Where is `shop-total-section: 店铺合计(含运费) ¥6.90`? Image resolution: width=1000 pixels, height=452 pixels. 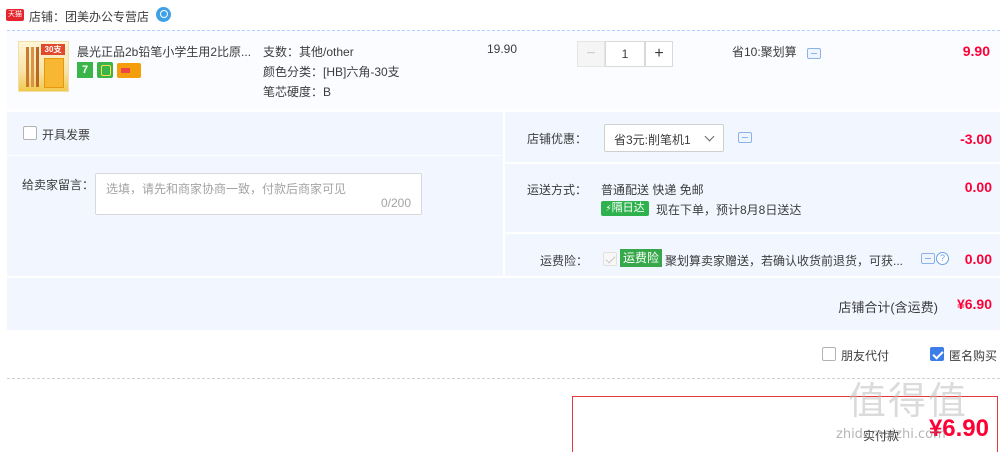 shop-total-section: 店铺合计(含运费) ¥6.90 is located at coordinates (503, 303).